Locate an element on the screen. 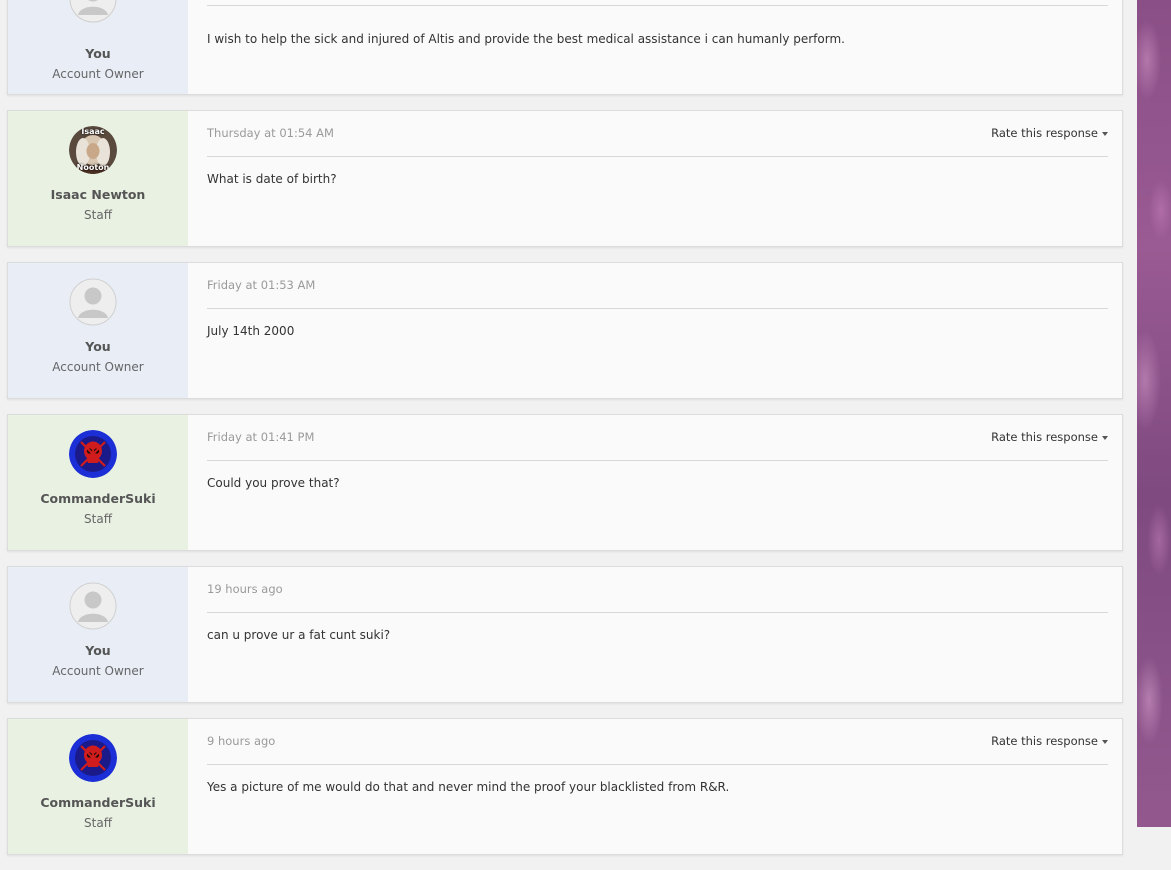  reply-body: can u prove ur a fat cunt suki? is located at coordinates (299, 635).